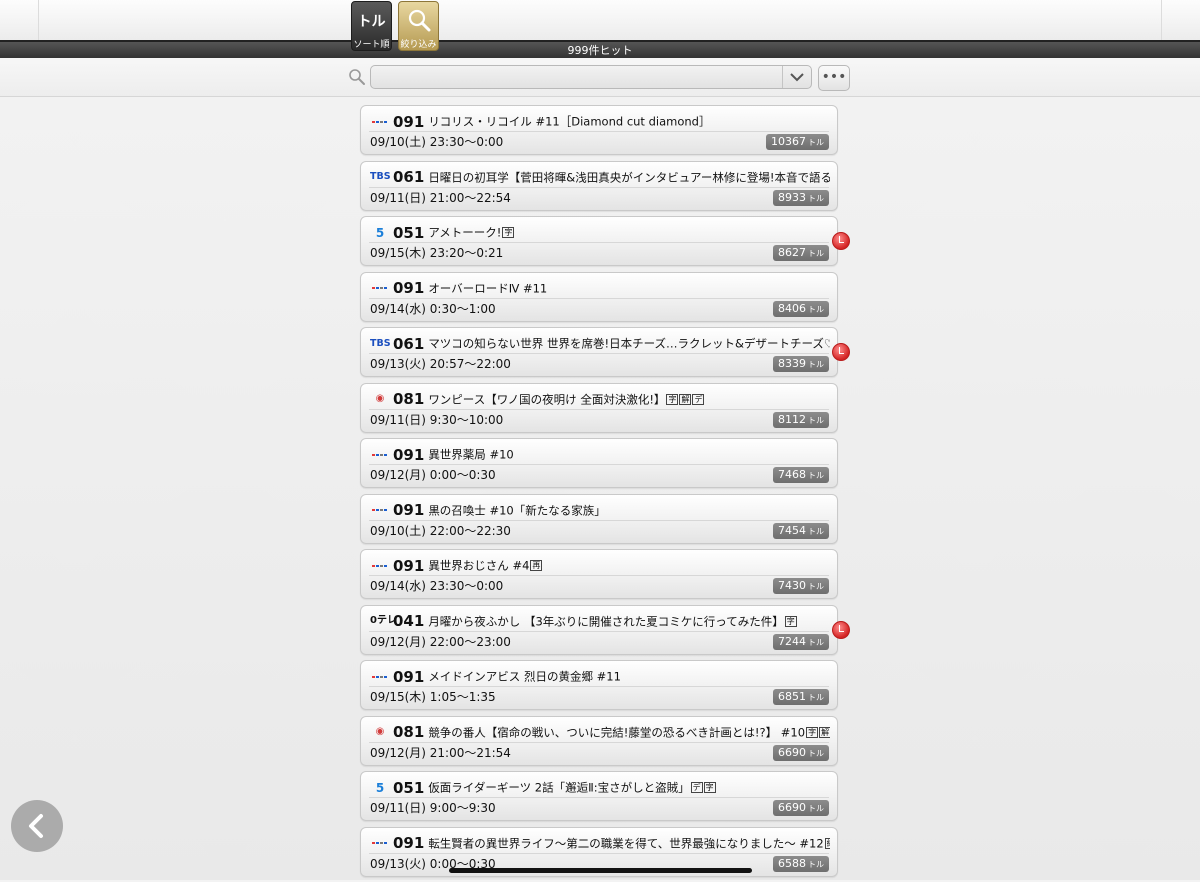 This screenshot has height=882, width=1200. What do you see at coordinates (801, 530) in the screenshot?
I see `points-badge: 7454 トル` at bounding box center [801, 530].